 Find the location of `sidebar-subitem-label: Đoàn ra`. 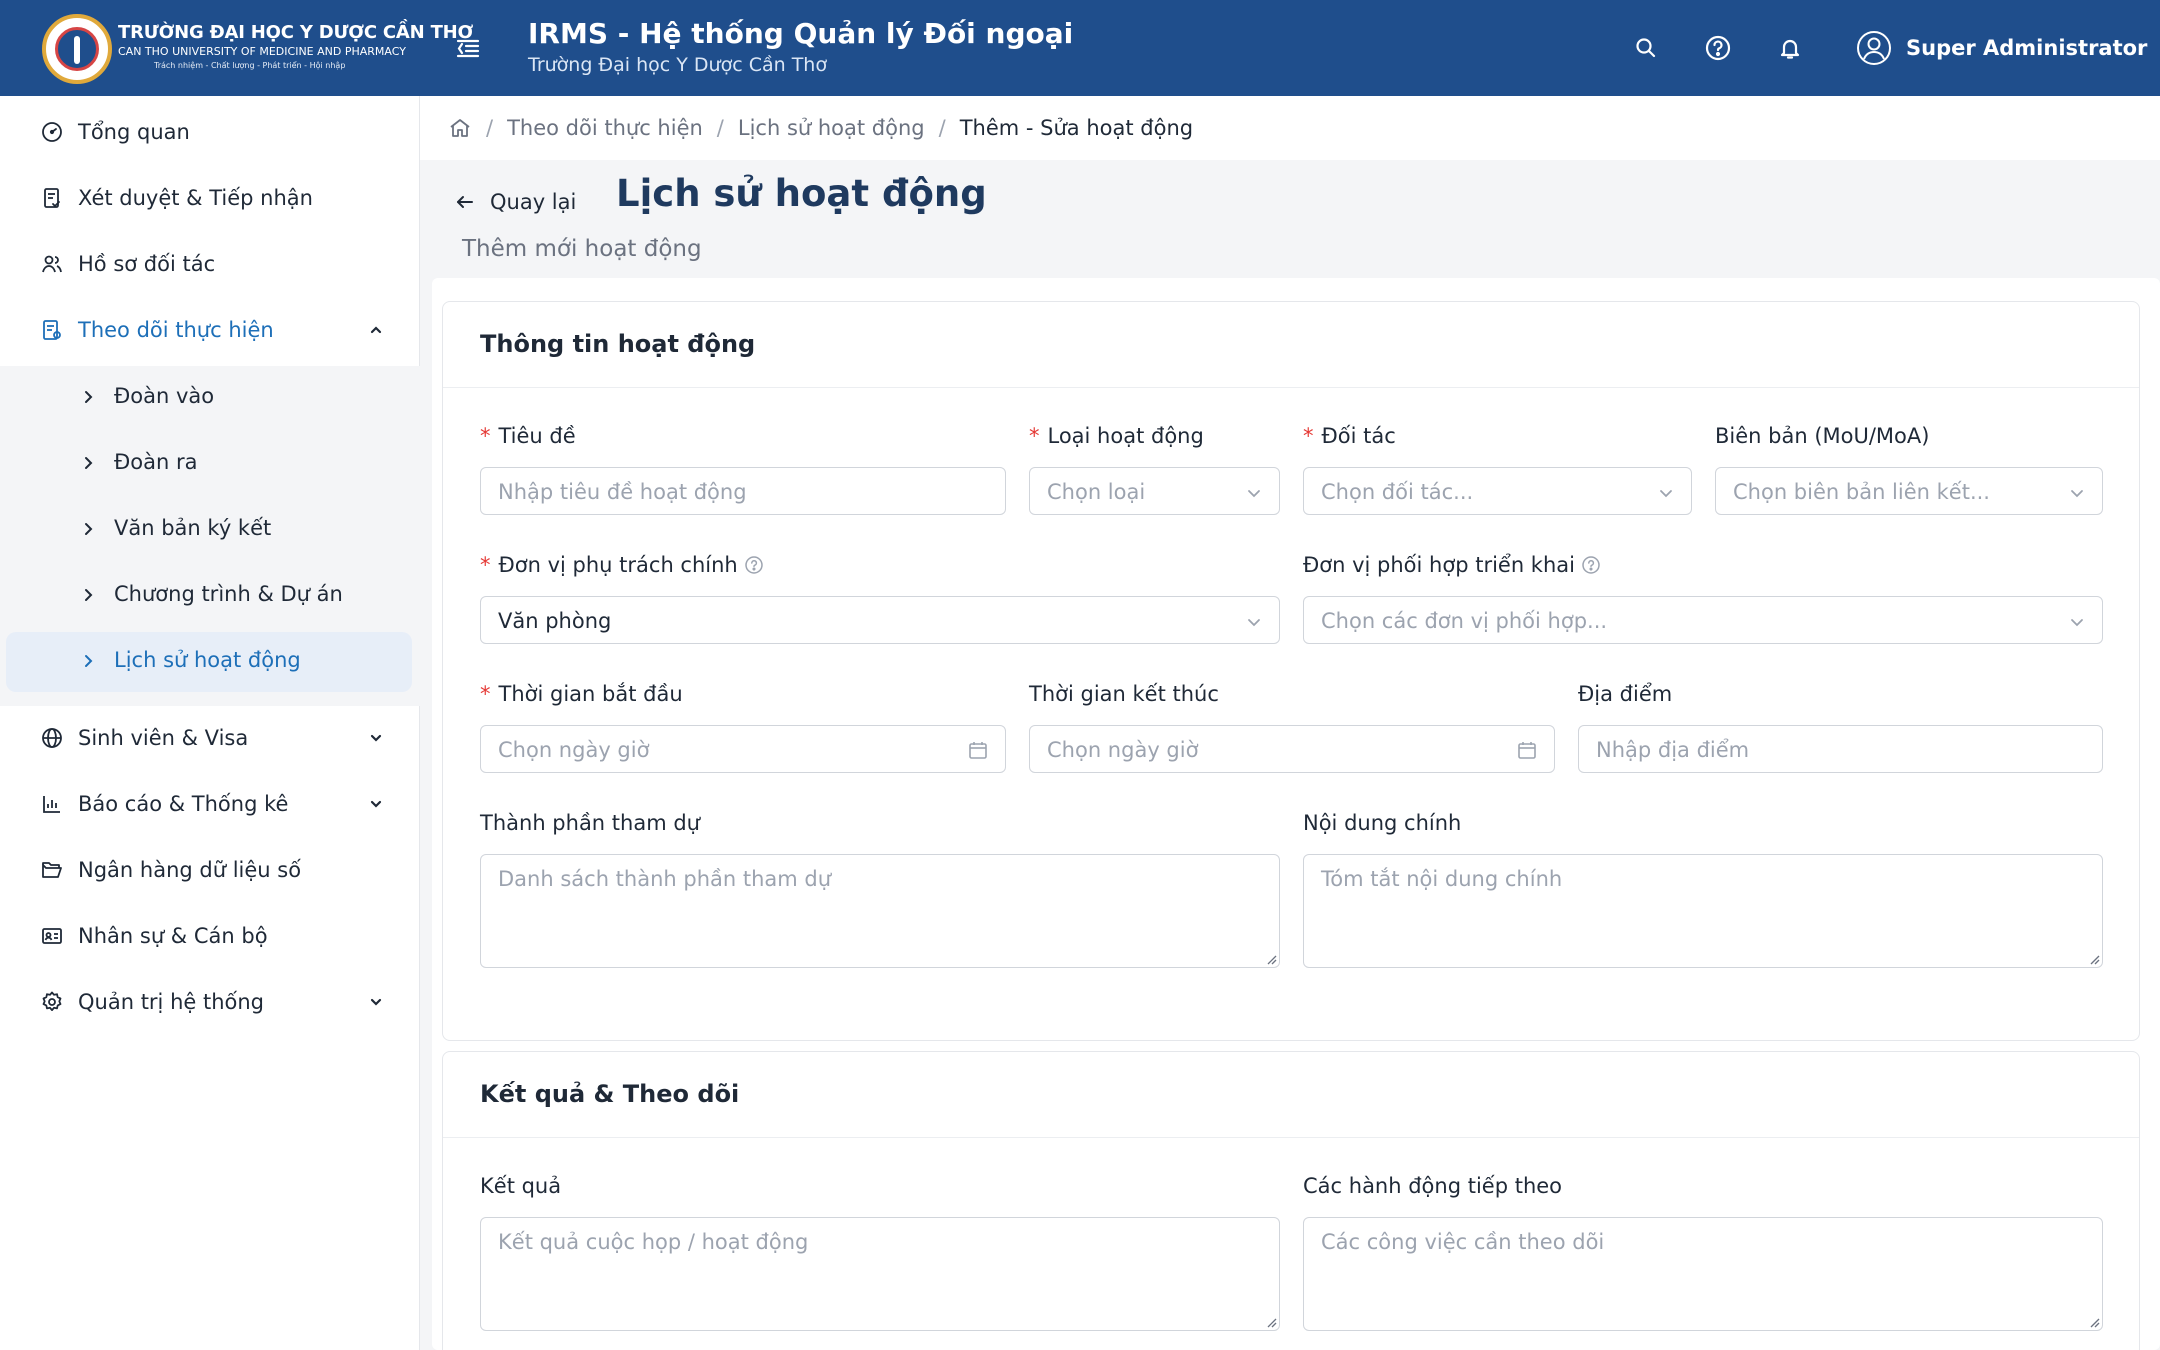

sidebar-subitem-label: Đoàn ra is located at coordinates (156, 462).